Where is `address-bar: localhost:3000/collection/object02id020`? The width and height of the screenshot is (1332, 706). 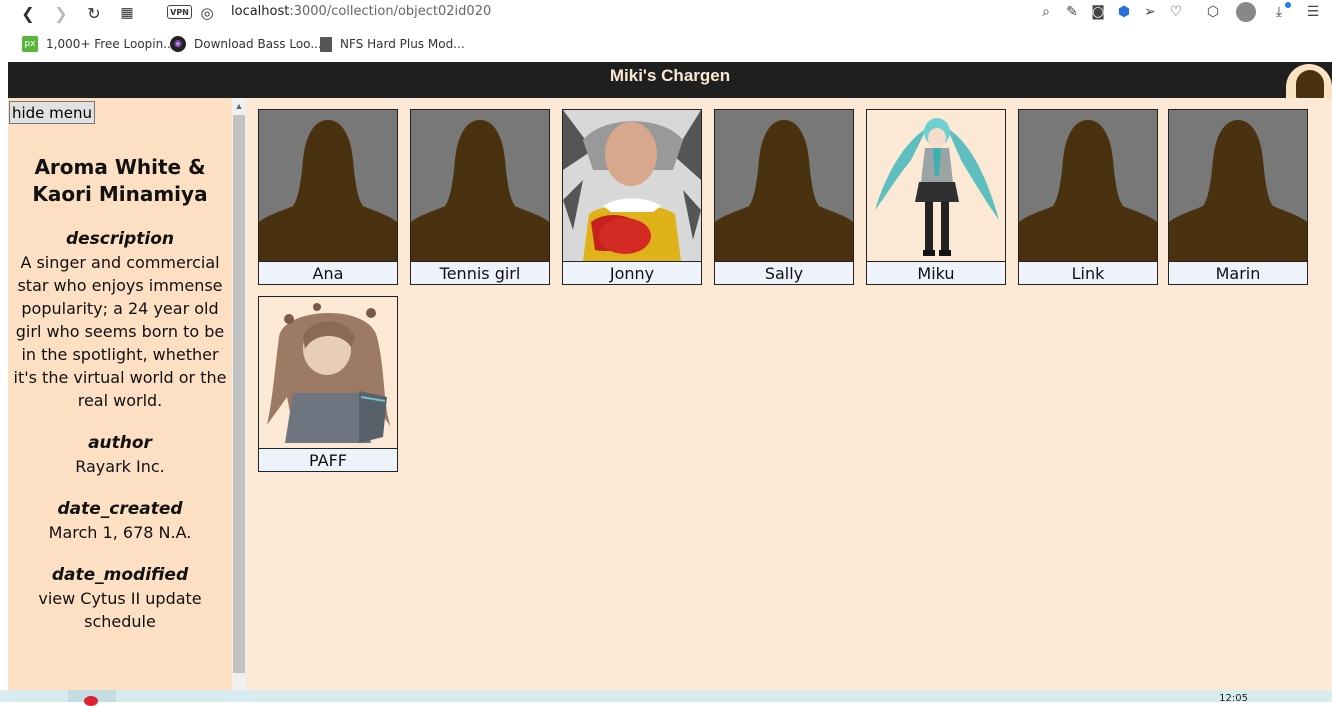 address-bar: localhost:3000/collection/object02id020 is located at coordinates (361, 11).